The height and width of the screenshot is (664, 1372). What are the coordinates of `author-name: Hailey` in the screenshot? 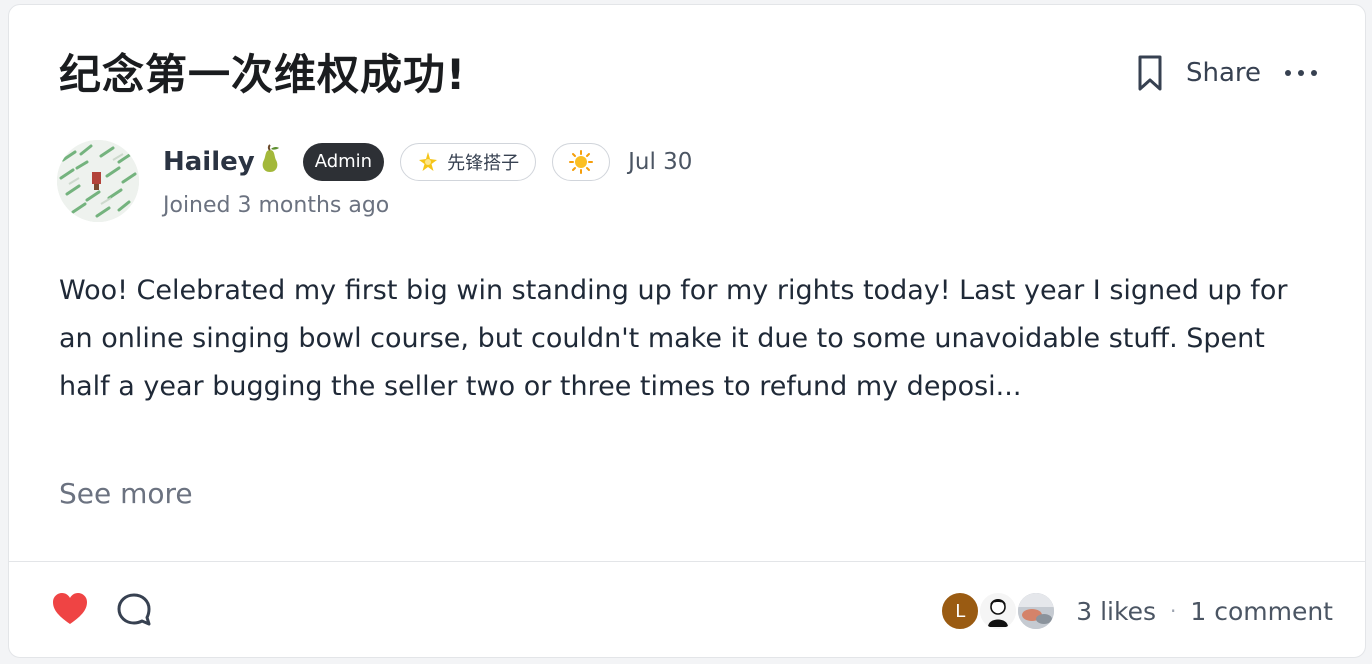 It's located at (223, 162).